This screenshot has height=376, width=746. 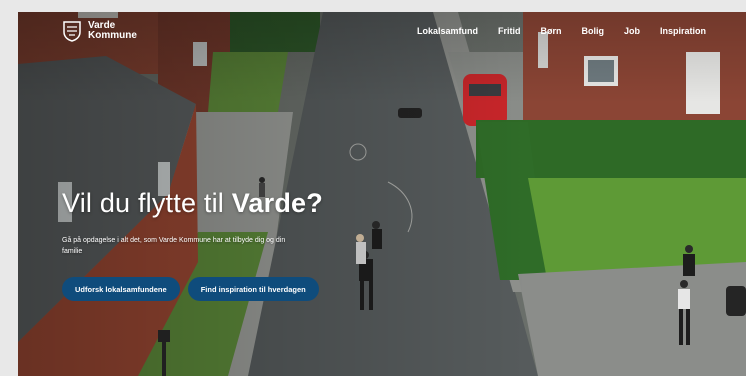 I want to click on logo-line-2: Kommune, so click(x=112, y=35).